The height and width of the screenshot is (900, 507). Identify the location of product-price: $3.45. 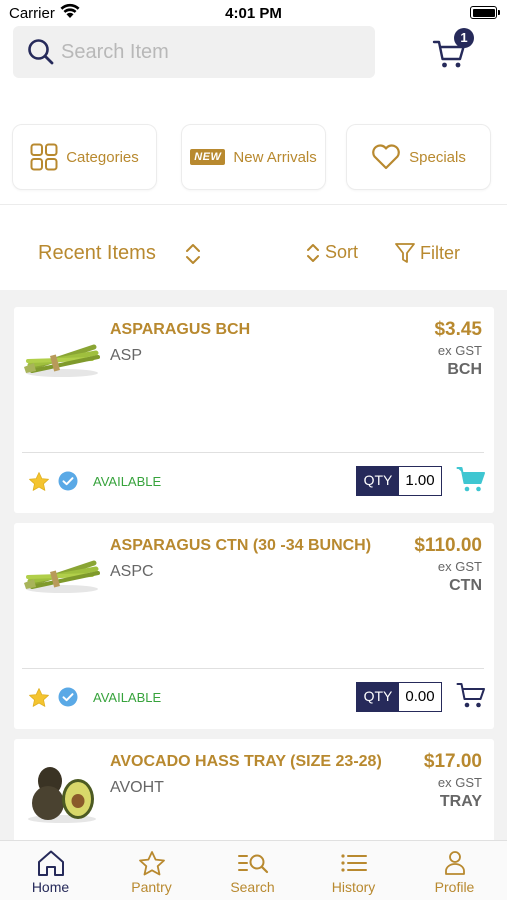
(458, 329).